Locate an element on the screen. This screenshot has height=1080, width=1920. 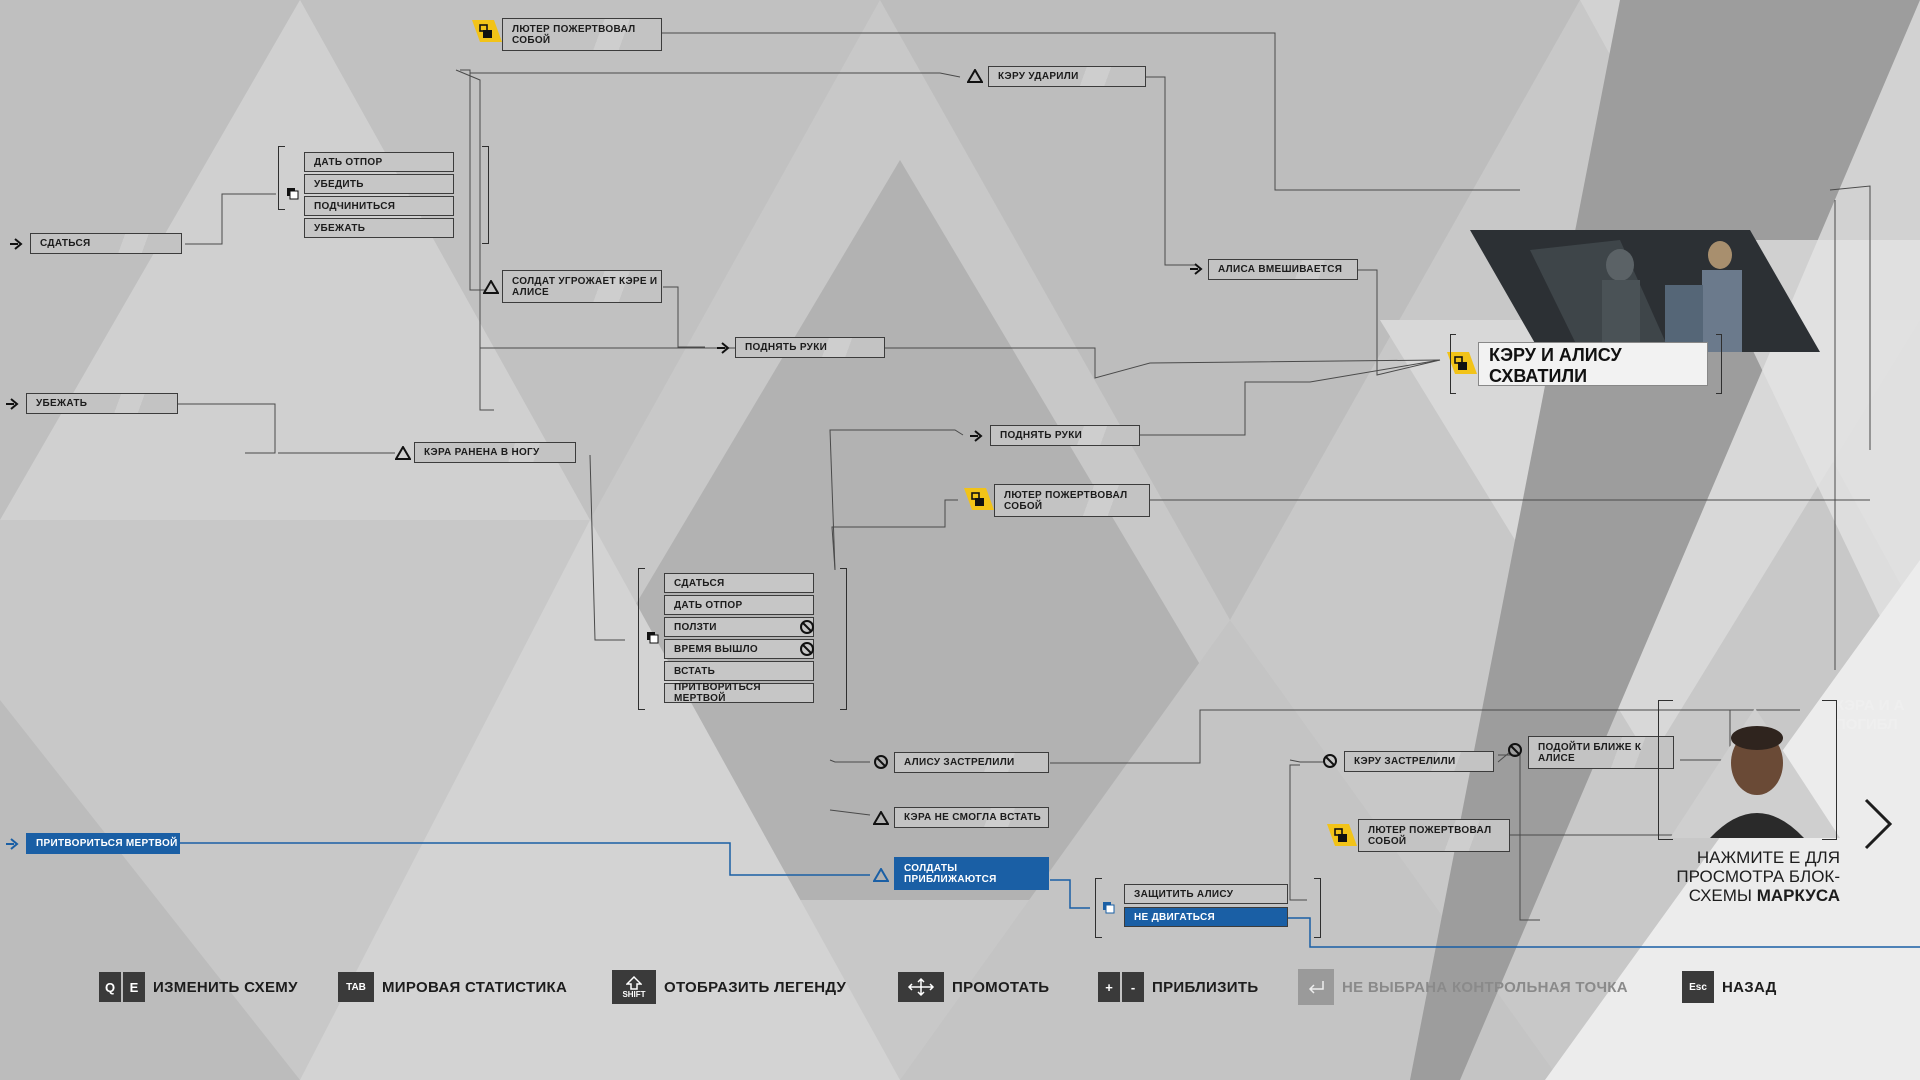
node-play-dead: ПРИТВОРИТЬСЯ МЕРТВОЙ is located at coordinates (103, 843).